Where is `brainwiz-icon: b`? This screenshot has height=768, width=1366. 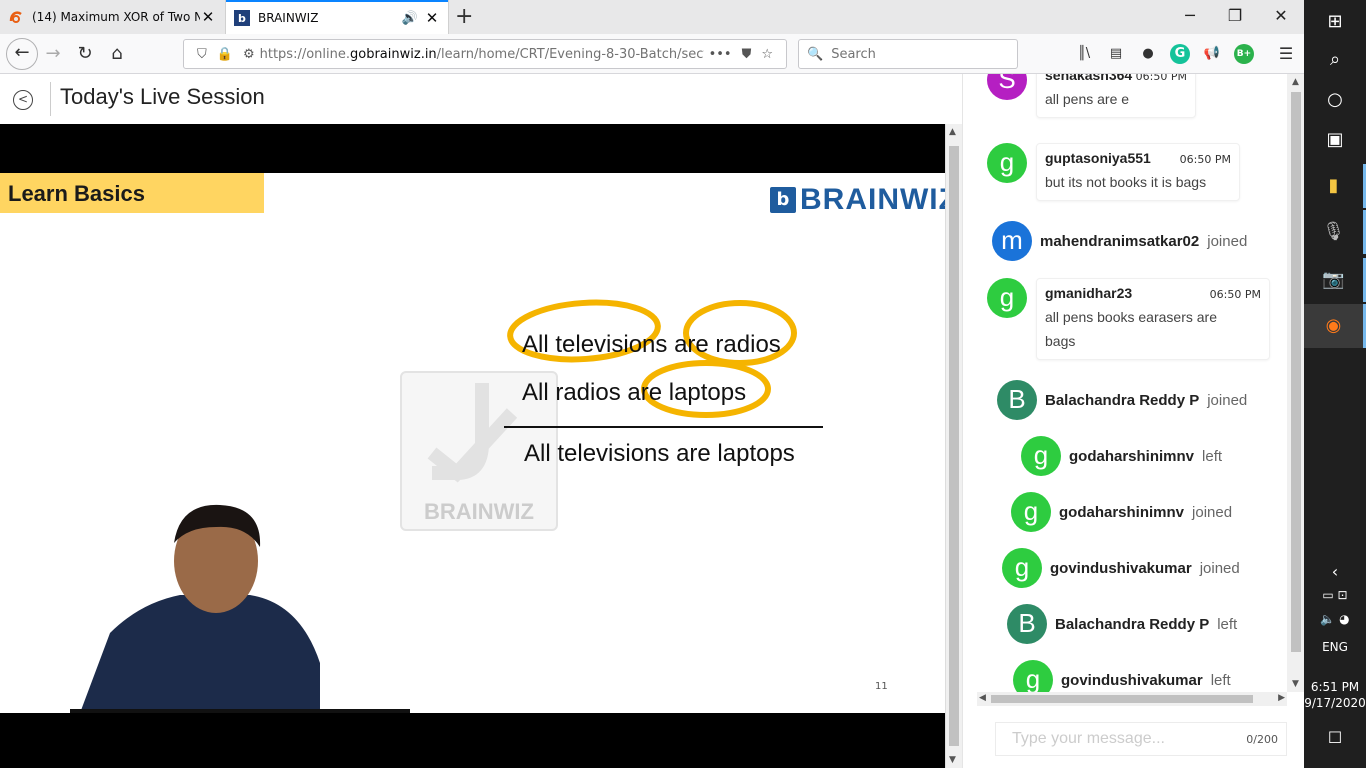
brainwiz-icon: b is located at coordinates (242, 18).